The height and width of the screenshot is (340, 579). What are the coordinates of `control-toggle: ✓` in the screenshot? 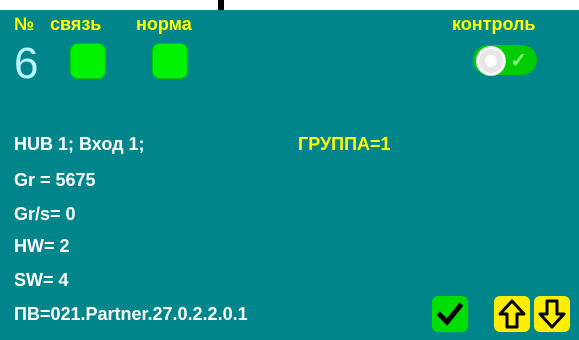 It's located at (505, 60).